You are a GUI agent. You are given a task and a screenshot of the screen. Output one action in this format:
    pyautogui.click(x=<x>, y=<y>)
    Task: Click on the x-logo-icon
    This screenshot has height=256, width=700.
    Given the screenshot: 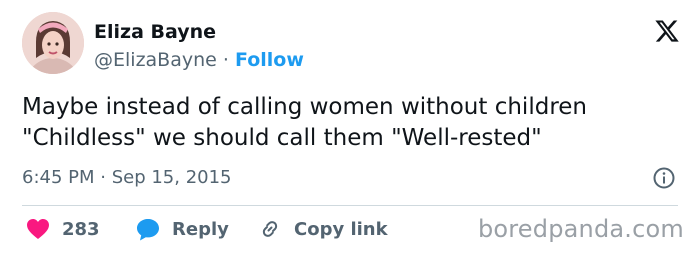 What is the action you would take?
    pyautogui.click(x=667, y=31)
    